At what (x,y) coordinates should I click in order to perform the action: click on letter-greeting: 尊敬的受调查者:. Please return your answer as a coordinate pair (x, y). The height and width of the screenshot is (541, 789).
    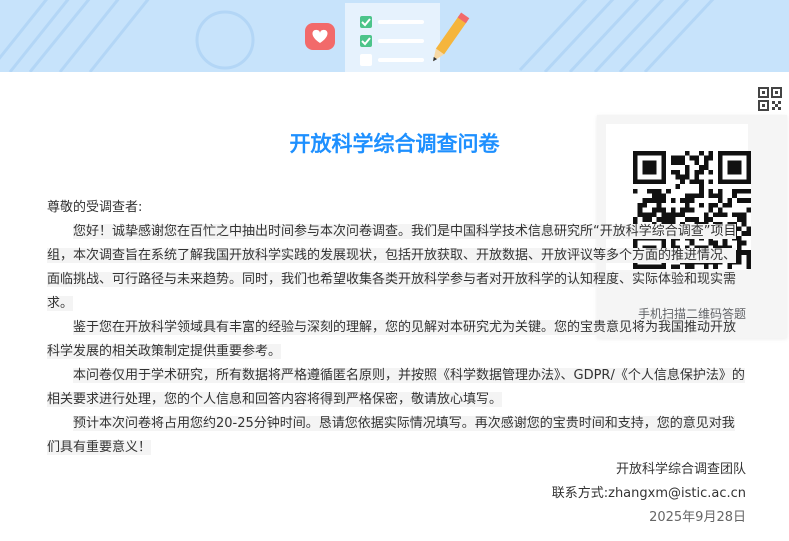
    Looking at the image, I should click on (95, 207).